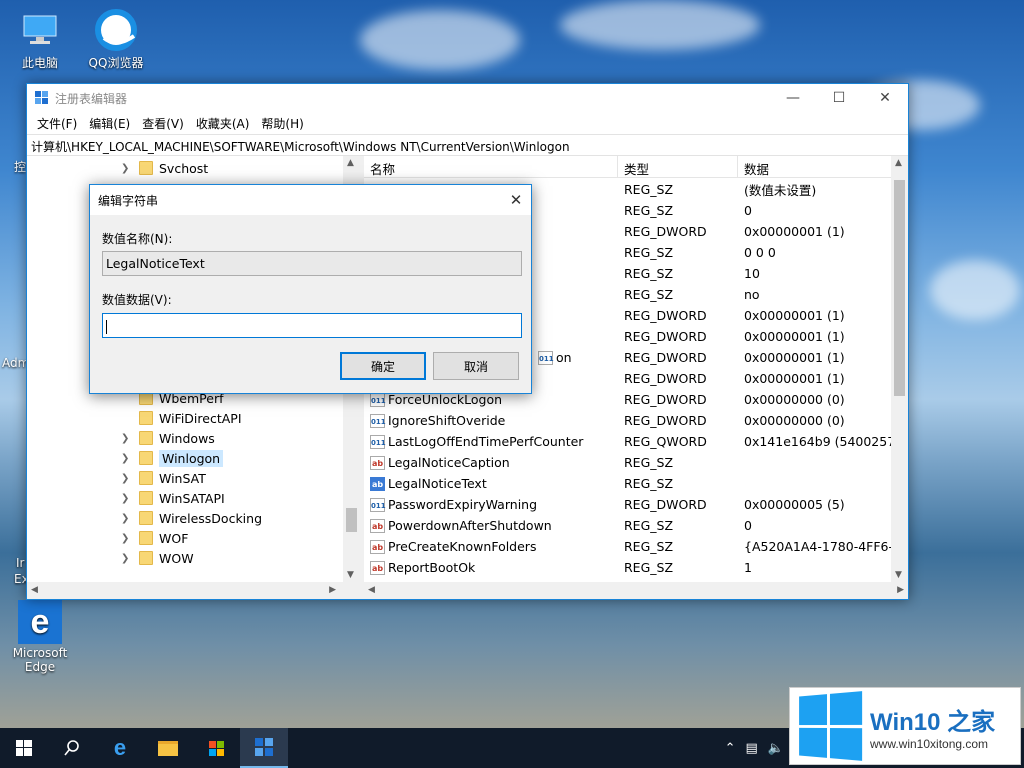  I want to click on ok-button: 确定, so click(383, 366).